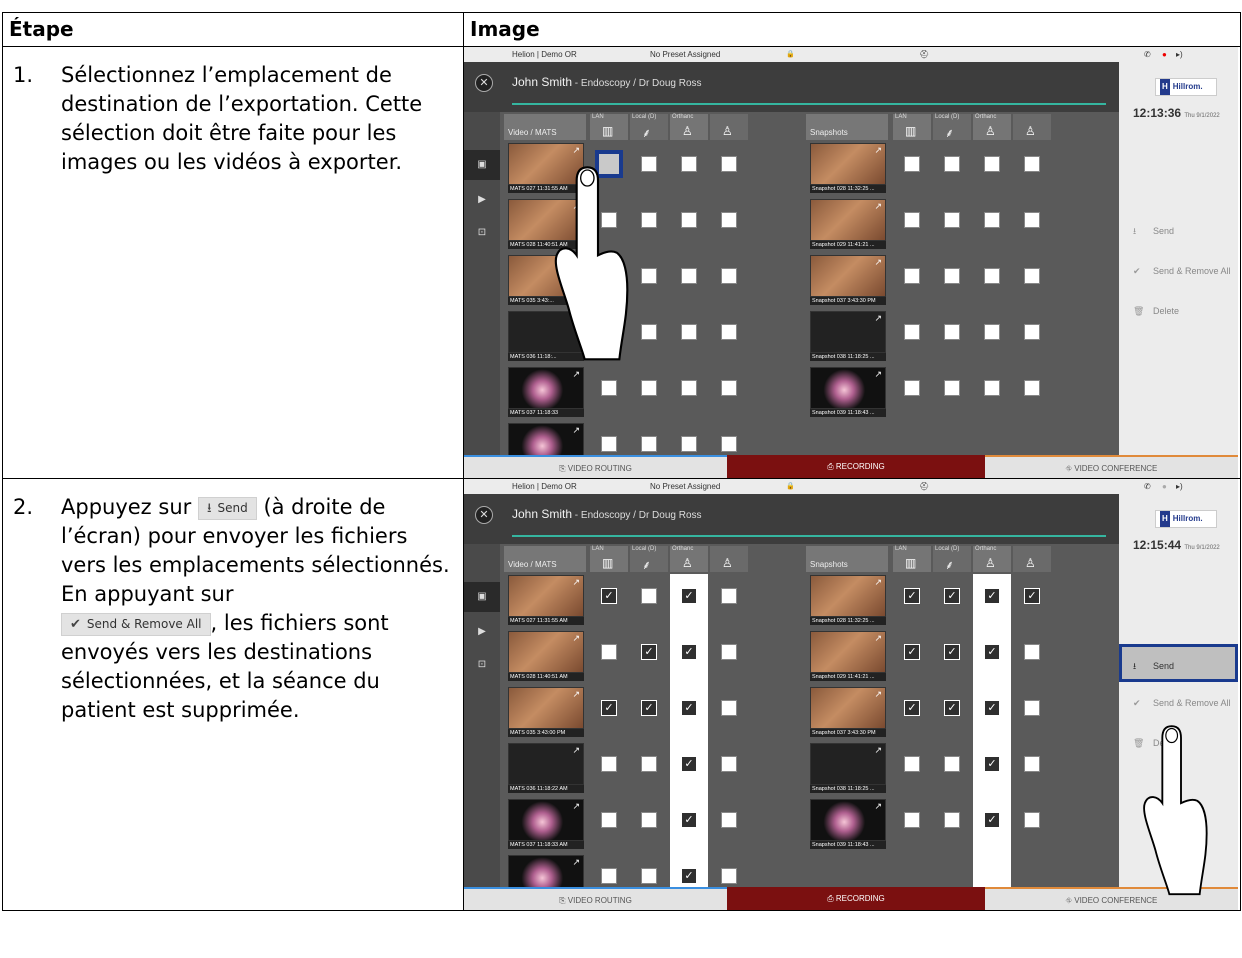 The width and height of the screenshot is (1242, 958). Describe the element at coordinates (482, 165) in the screenshot. I see `snapshot-icon: ▣` at that location.